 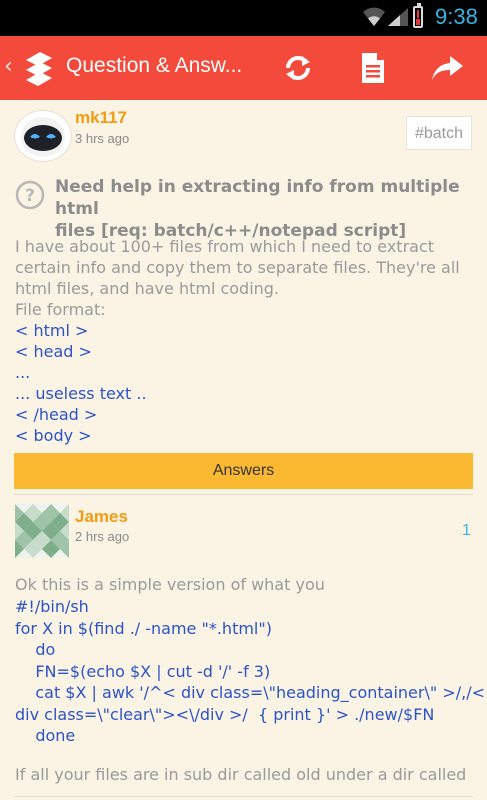 What do you see at coordinates (53, 435) in the screenshot?
I see `code-line: < body >` at bounding box center [53, 435].